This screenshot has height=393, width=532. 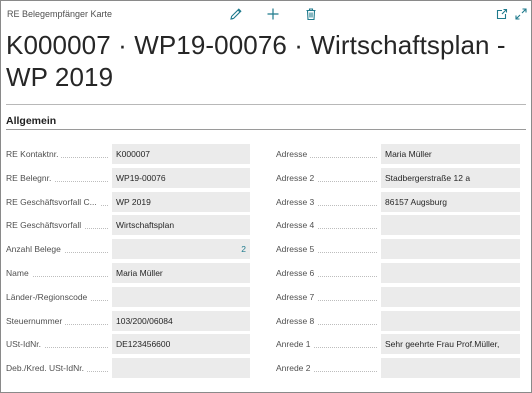 What do you see at coordinates (450, 178) in the screenshot?
I see `field-value-adresse-2: Stadbergerstraße 12 a` at bounding box center [450, 178].